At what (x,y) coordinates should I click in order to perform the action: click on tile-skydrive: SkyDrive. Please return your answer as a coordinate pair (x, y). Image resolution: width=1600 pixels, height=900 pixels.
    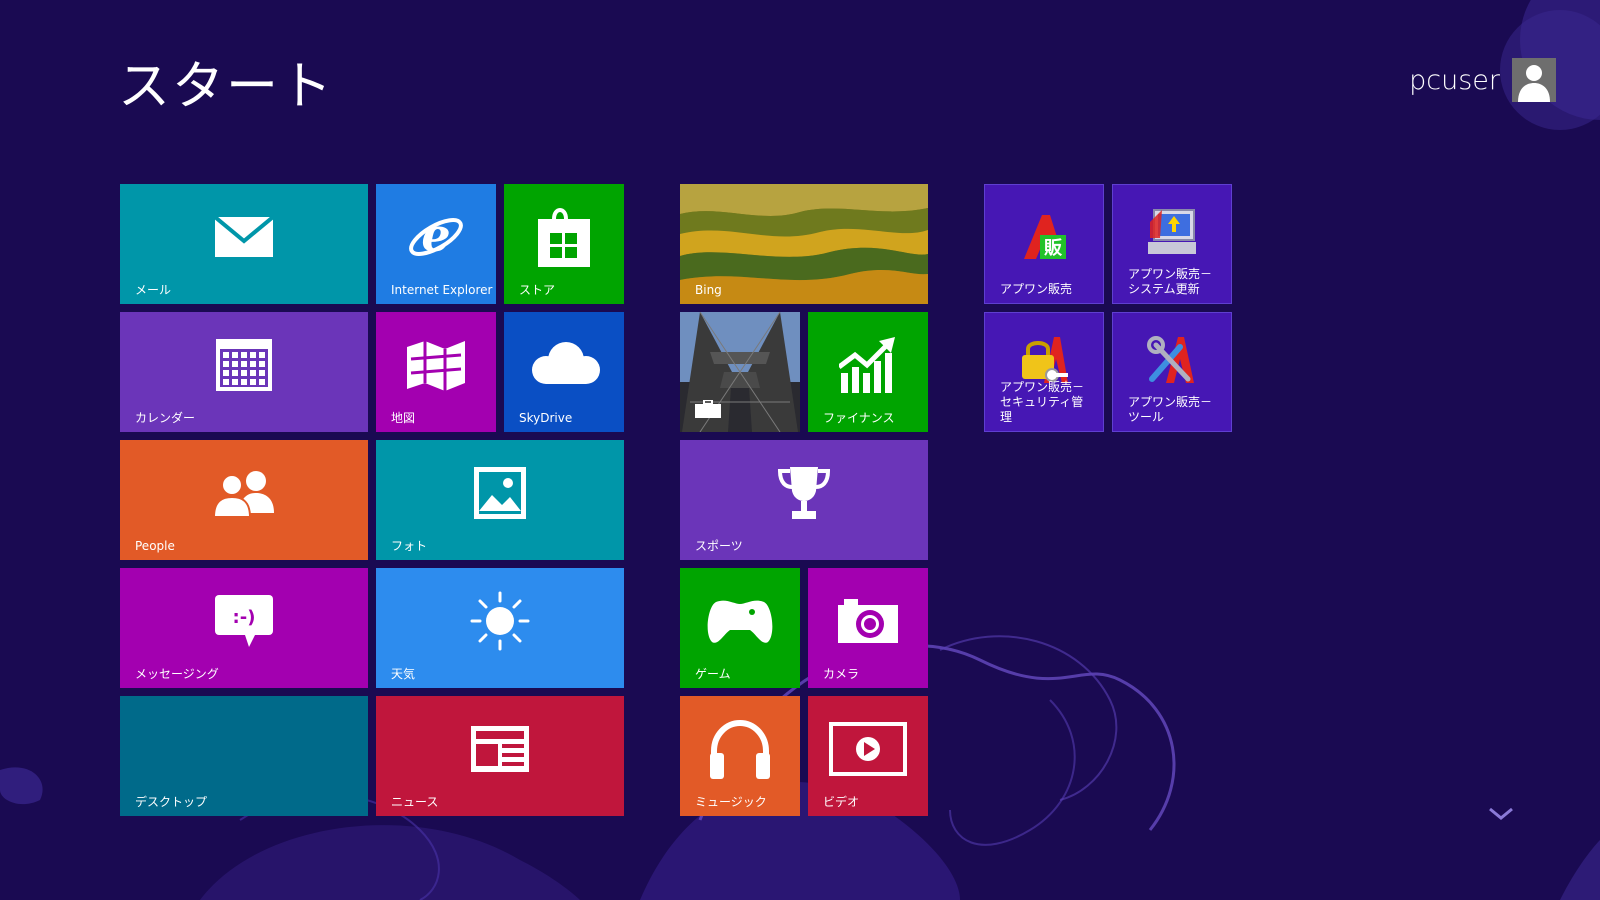
    Looking at the image, I should click on (564, 372).